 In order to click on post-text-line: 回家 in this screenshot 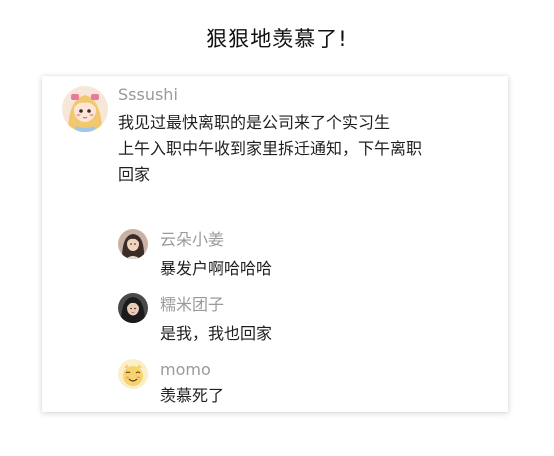, I will do `click(134, 174)`.